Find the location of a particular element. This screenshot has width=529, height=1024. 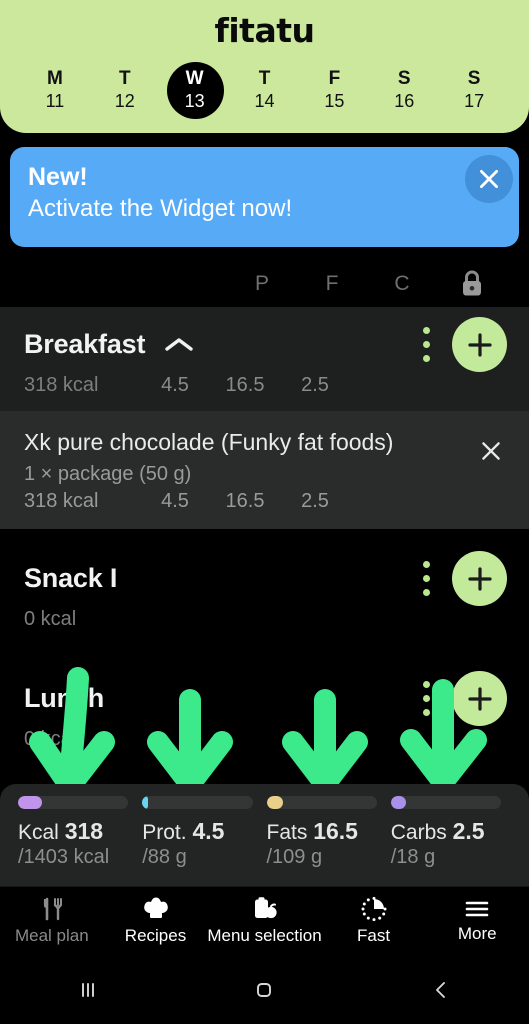

android-recents-button is located at coordinates (88, 989).